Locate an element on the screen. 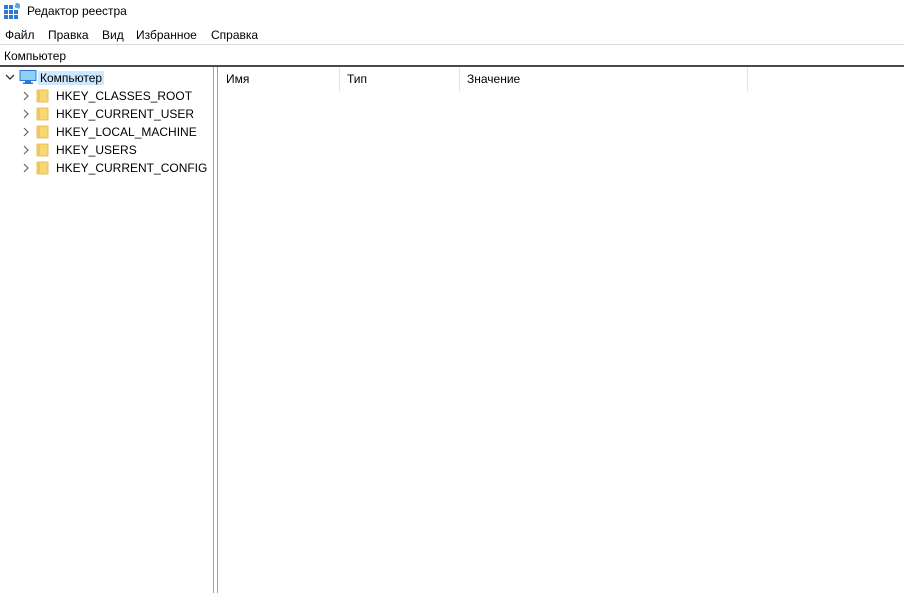 The width and height of the screenshot is (904, 593). tree-item-hku: HKEY_USERS is located at coordinates (106, 150).